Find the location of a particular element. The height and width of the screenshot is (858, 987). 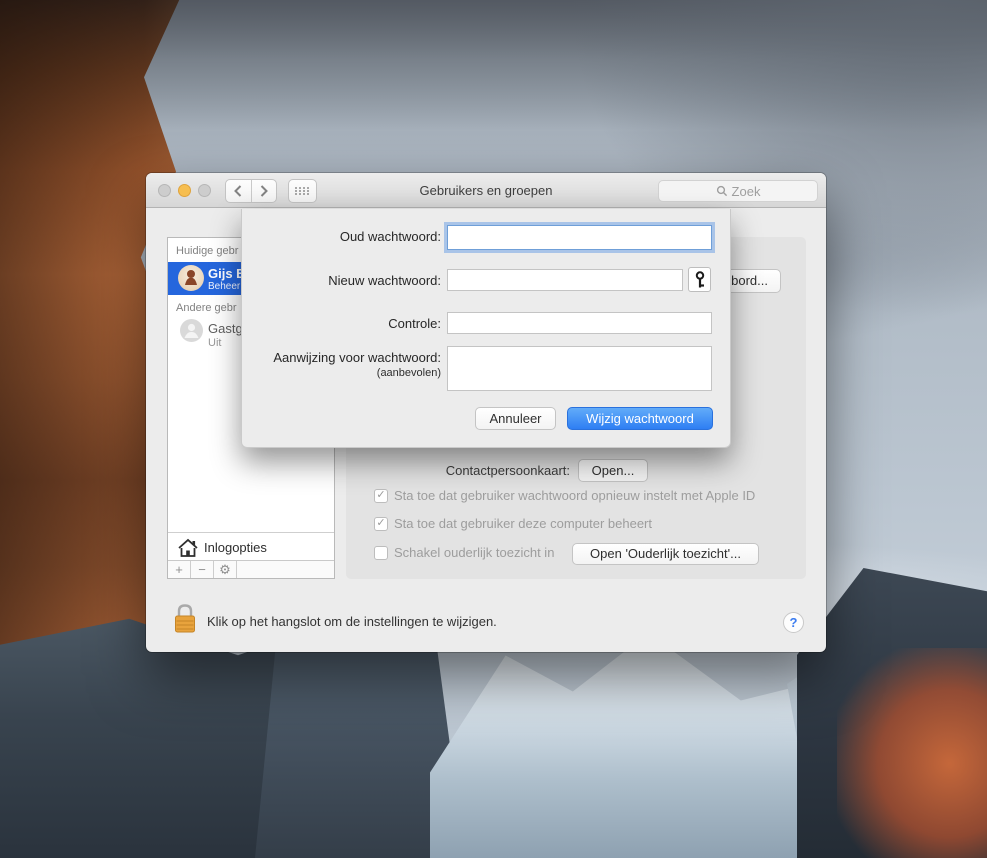

guest-silhouette-icon is located at coordinates (191, 330).